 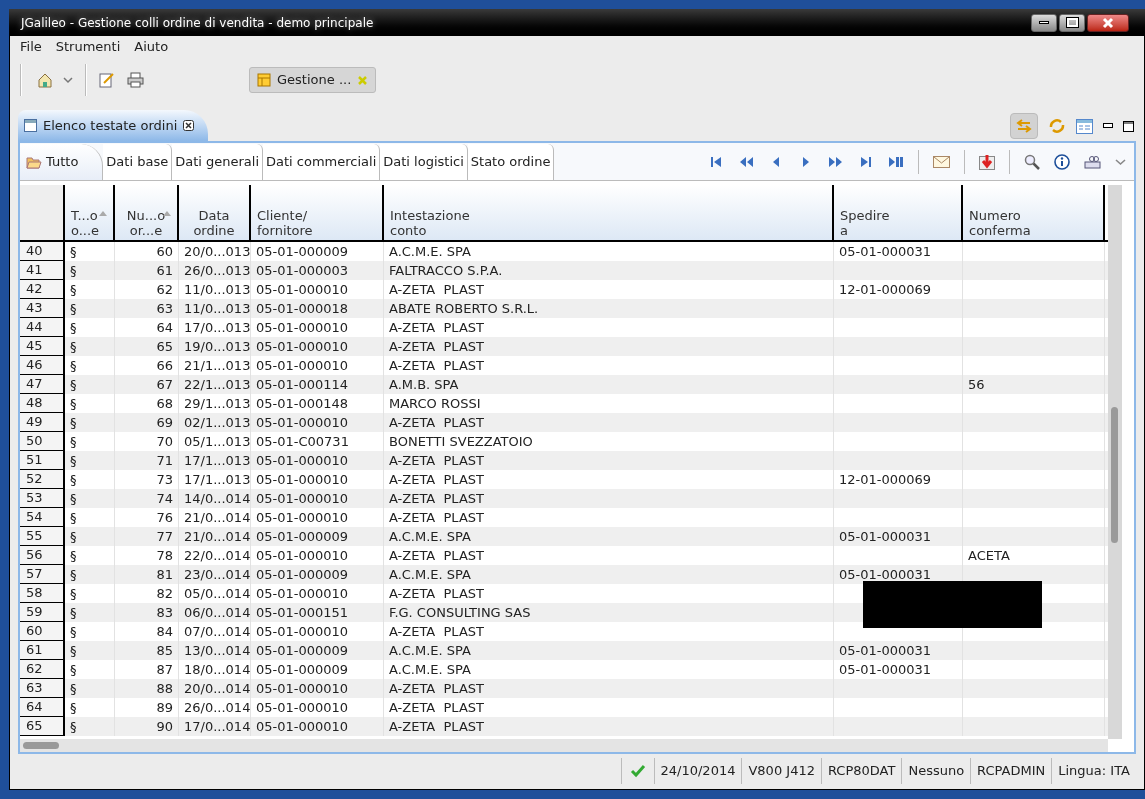 What do you see at coordinates (42, 289) in the screenshot?
I see `row-header: 42` at bounding box center [42, 289].